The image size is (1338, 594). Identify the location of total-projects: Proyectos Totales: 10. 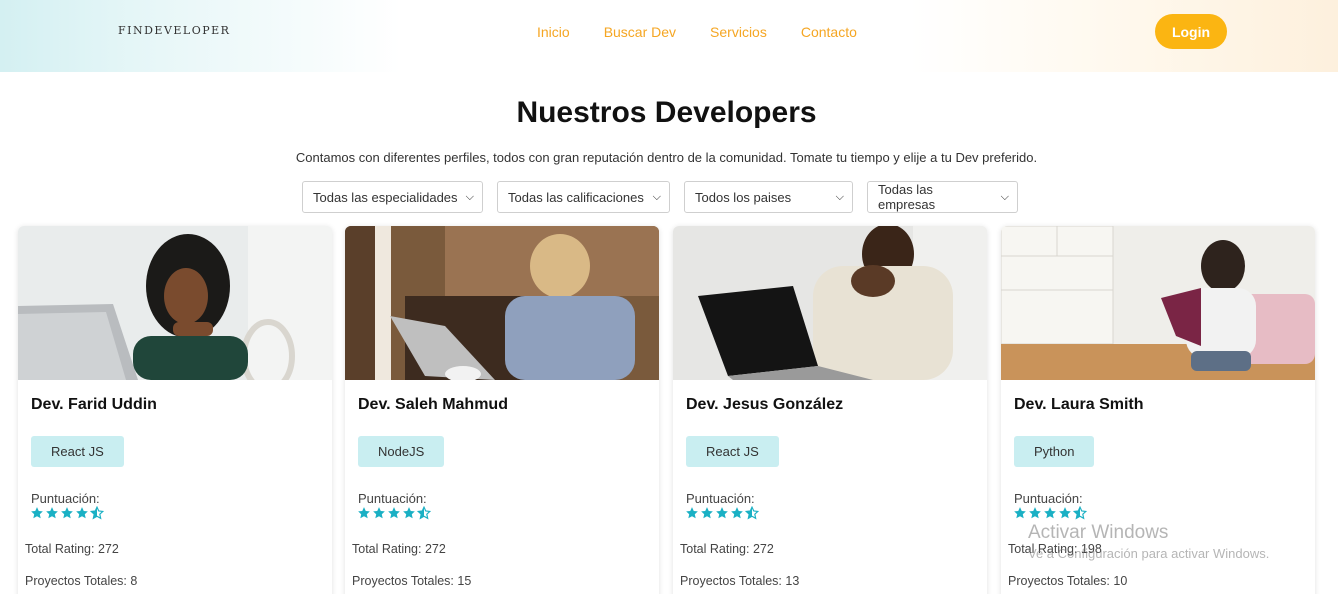
(1068, 581).